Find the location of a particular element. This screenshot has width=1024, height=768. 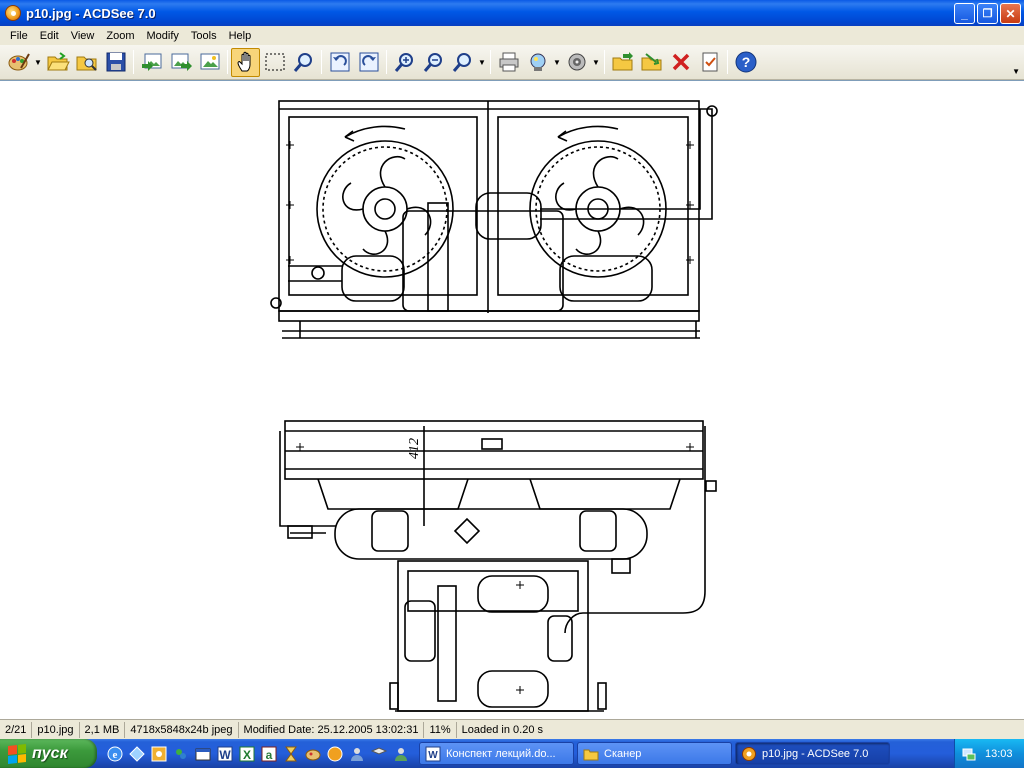

quick-launch: e W X a is located at coordinates (254, 753).